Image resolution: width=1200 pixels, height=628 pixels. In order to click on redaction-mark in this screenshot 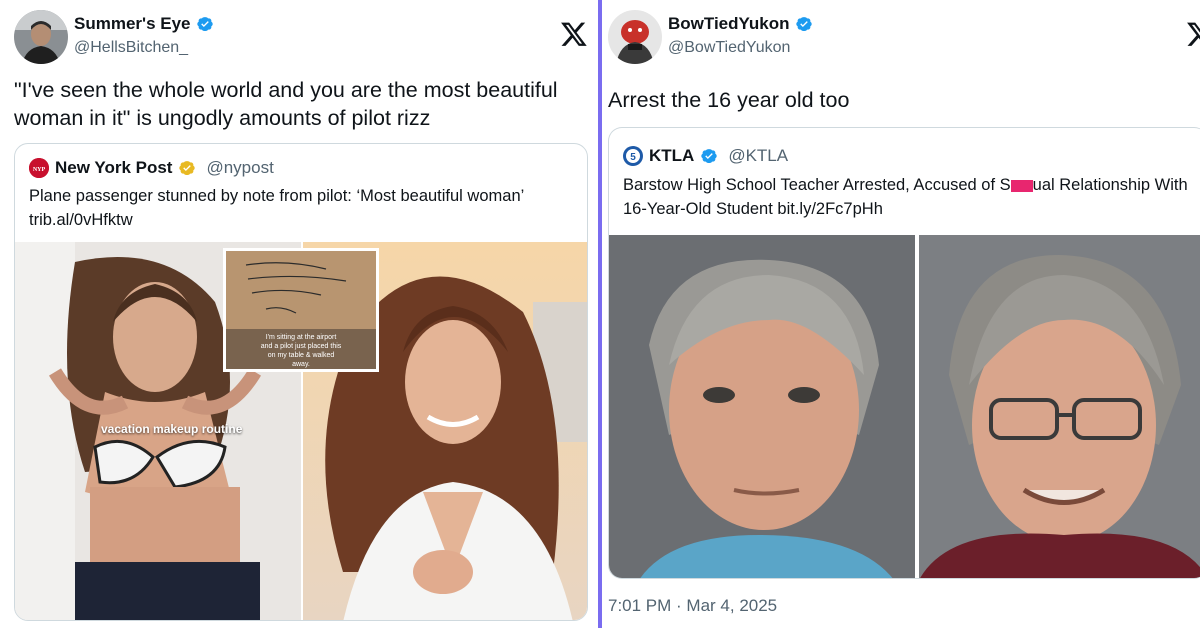, I will do `click(1021, 185)`.